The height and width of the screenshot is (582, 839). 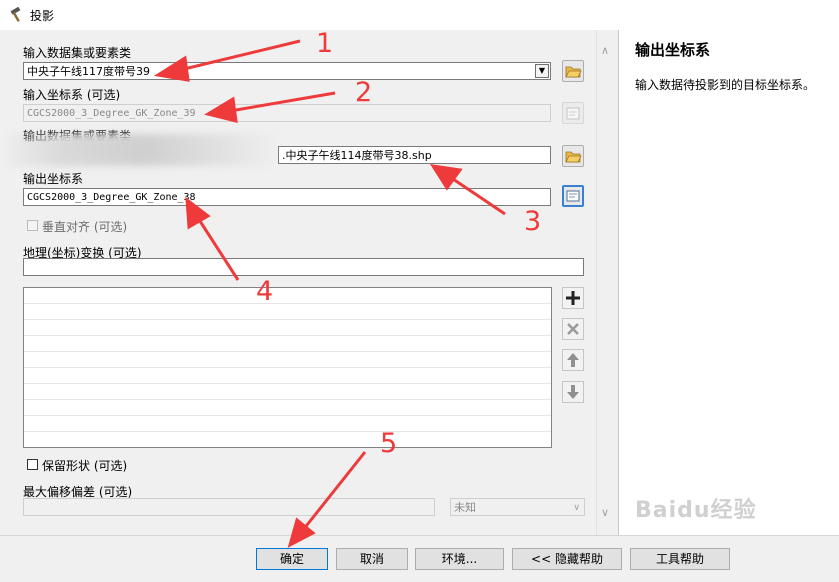 What do you see at coordinates (265, 291) in the screenshot?
I see `annotation-number: 4` at bounding box center [265, 291].